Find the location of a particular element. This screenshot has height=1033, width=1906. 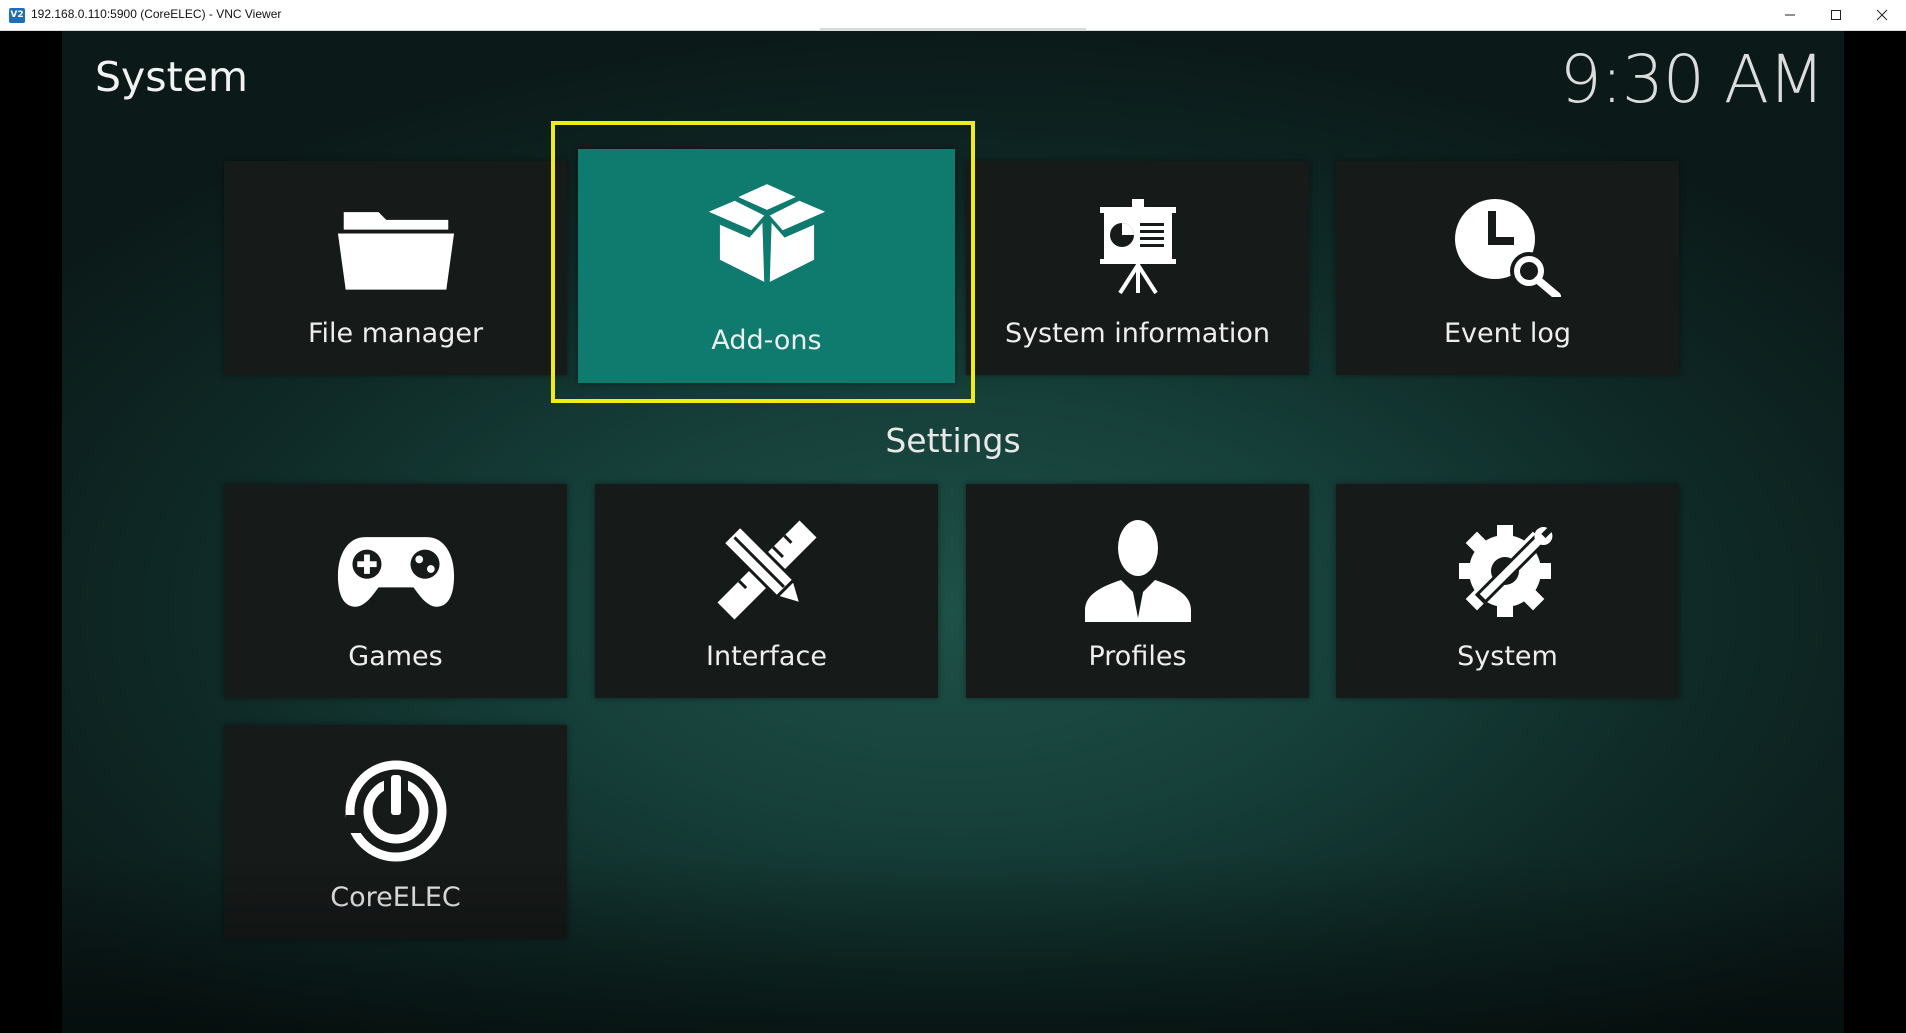

box-icon is located at coordinates (767, 233).